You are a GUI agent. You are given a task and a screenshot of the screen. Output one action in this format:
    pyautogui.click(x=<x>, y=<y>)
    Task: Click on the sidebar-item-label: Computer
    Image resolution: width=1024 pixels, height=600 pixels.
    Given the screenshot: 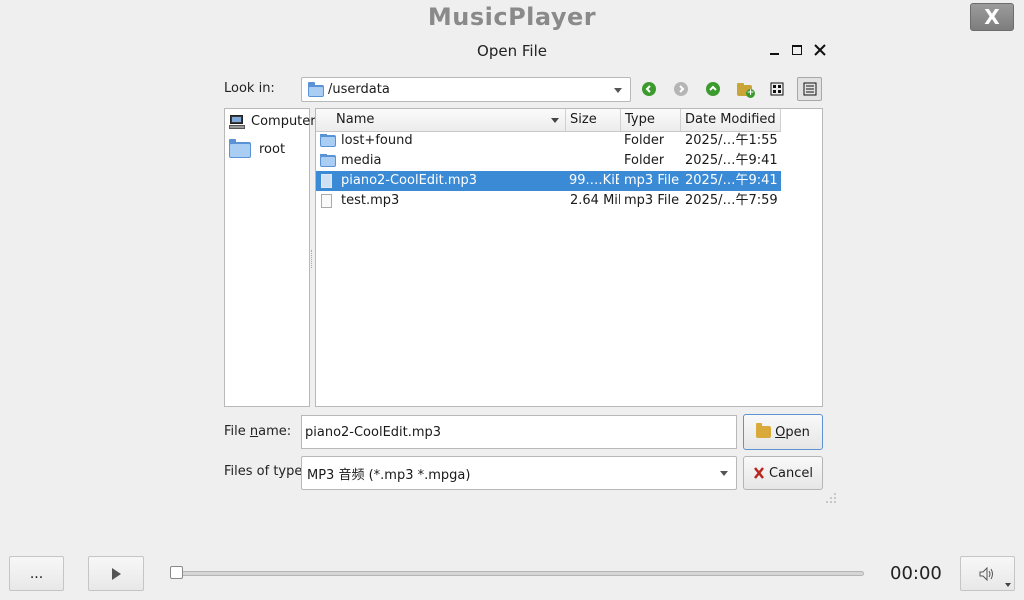 What is the action you would take?
    pyautogui.click(x=283, y=121)
    